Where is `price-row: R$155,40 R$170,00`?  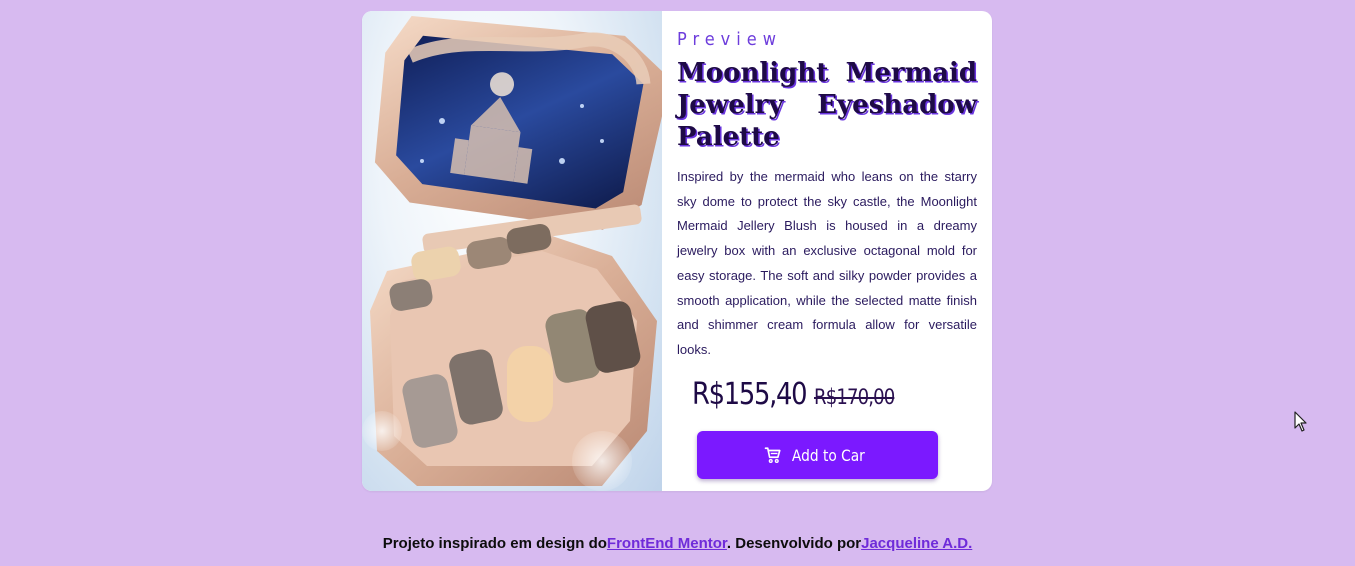 price-row: R$155,40 R$170,00 is located at coordinates (799, 394).